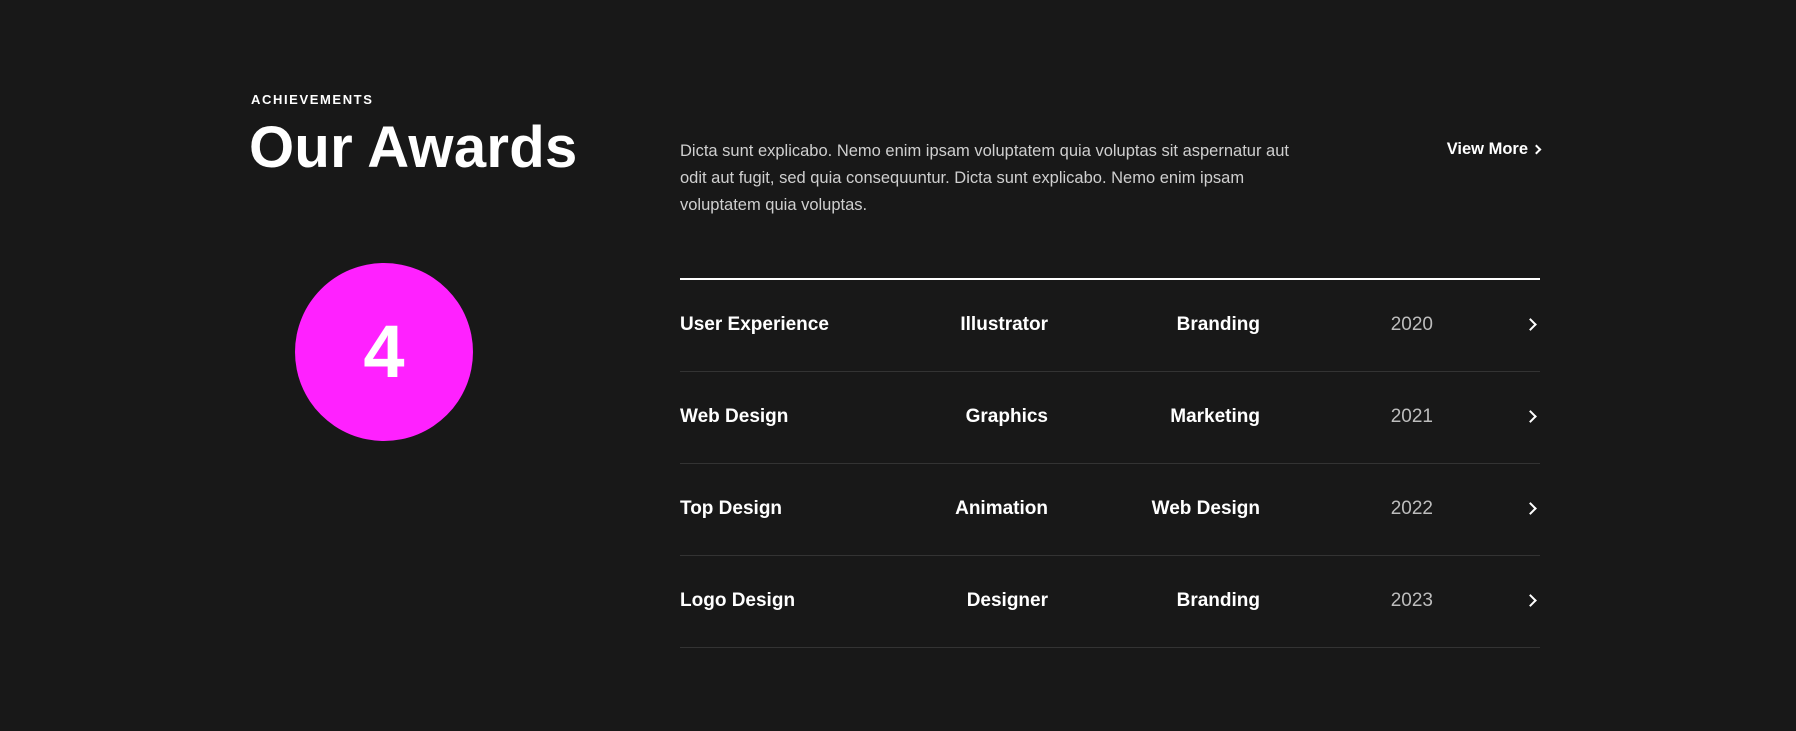  What do you see at coordinates (754, 324) in the screenshot?
I see `award-name: User Experience` at bounding box center [754, 324].